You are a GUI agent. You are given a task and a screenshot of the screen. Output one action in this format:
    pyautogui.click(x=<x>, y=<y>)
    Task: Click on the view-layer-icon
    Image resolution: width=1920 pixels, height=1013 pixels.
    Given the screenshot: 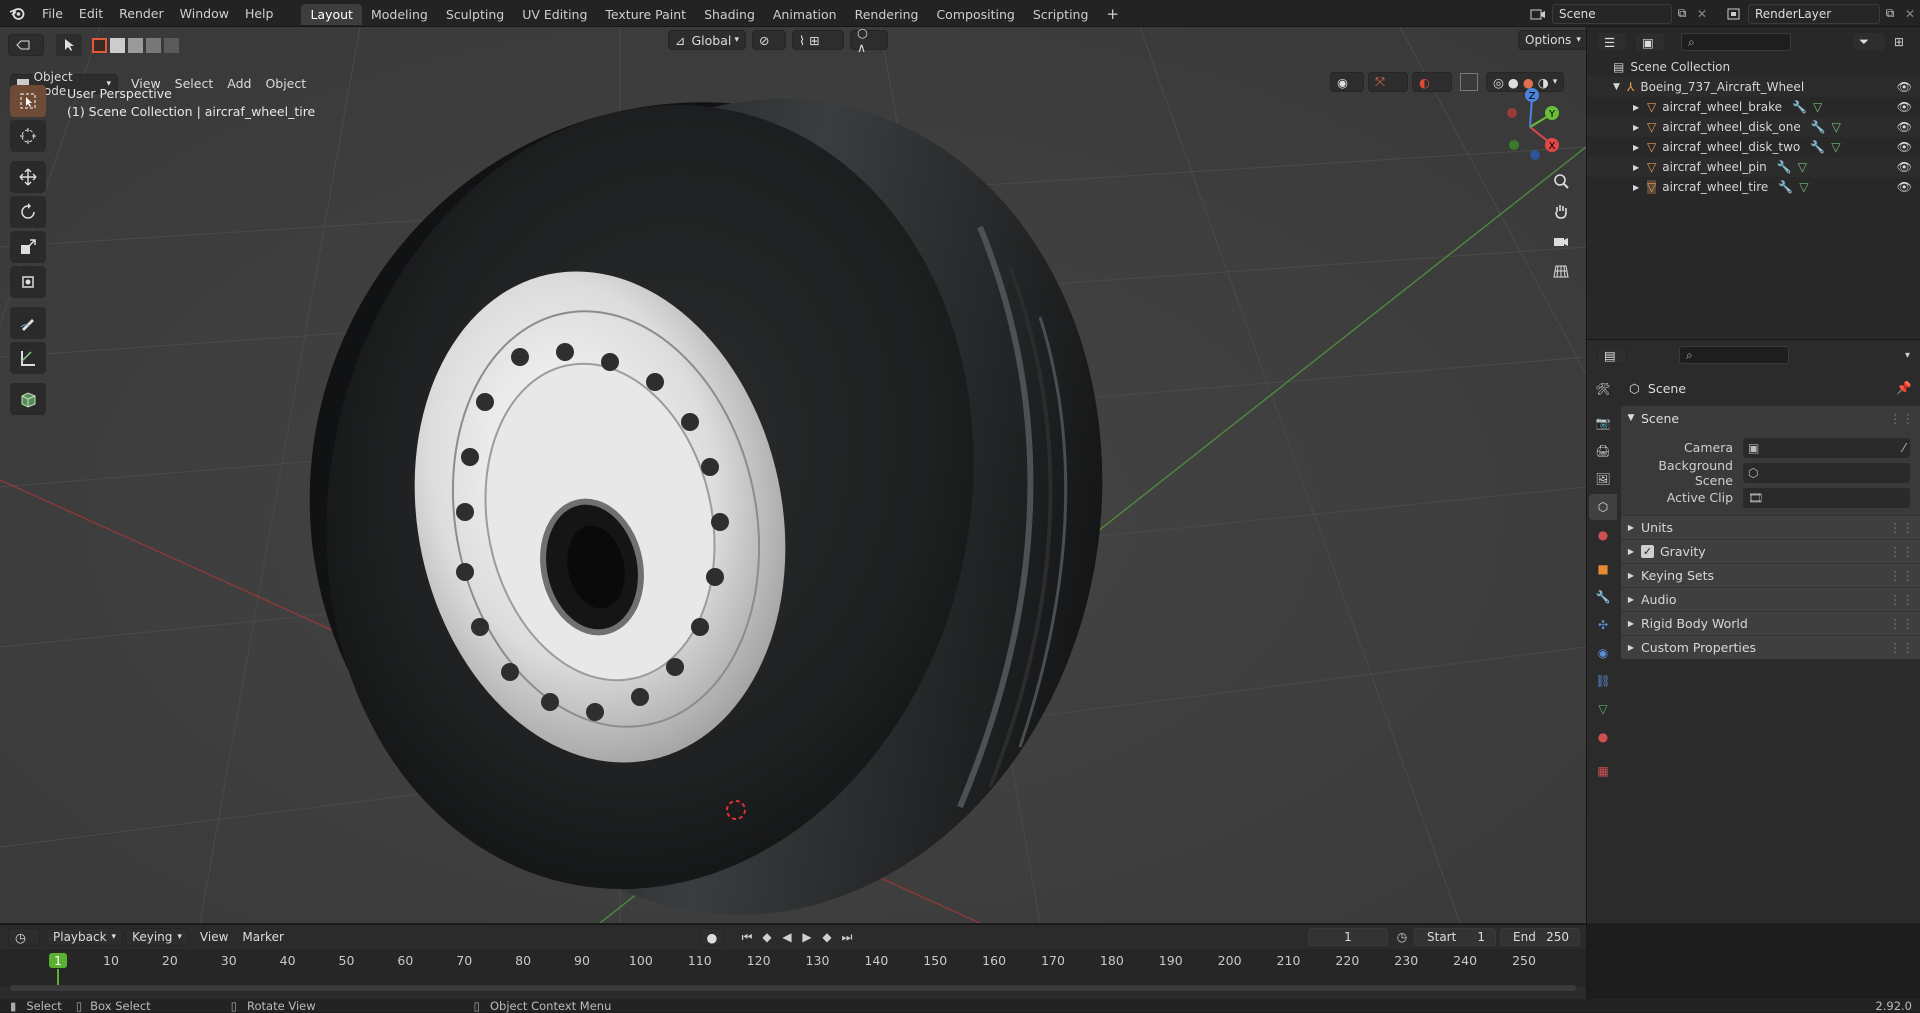 What is the action you would take?
    pyautogui.click(x=1734, y=13)
    